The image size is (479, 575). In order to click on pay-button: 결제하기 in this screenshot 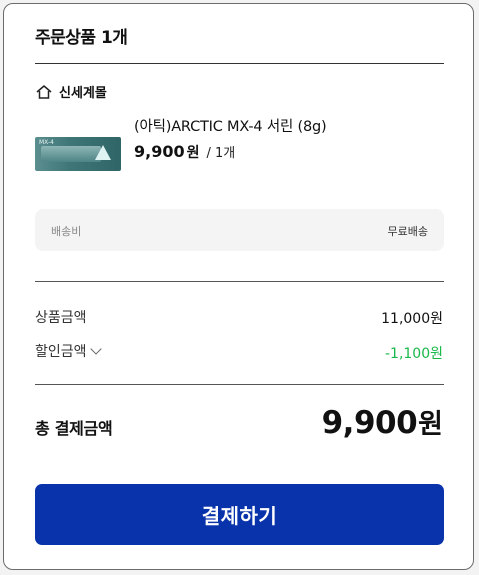, I will do `click(239, 514)`.